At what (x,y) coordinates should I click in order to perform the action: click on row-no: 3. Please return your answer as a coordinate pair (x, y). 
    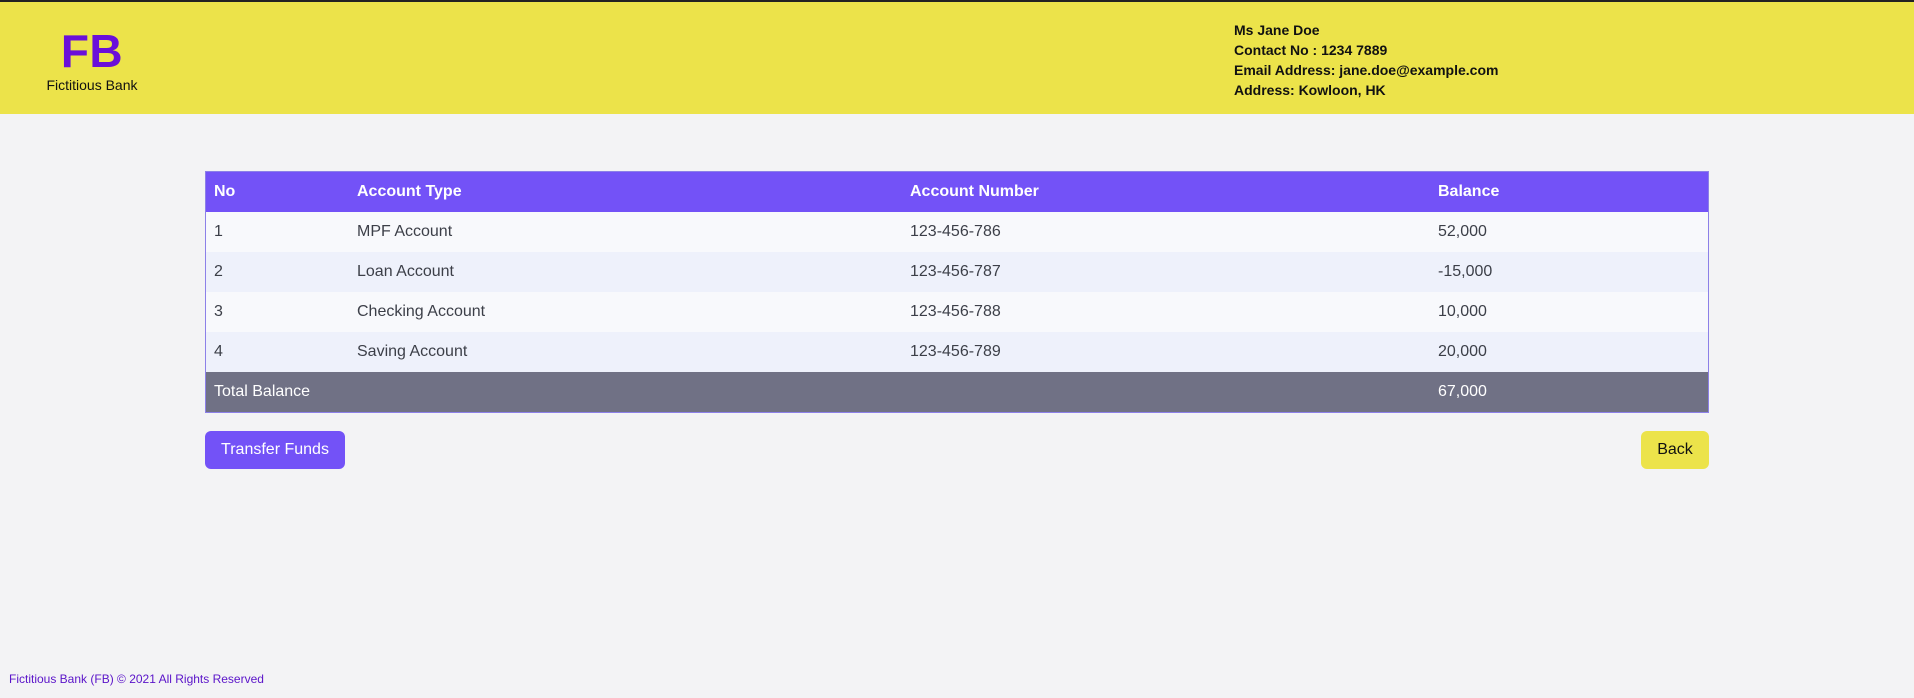
    Looking at the image, I should click on (277, 312).